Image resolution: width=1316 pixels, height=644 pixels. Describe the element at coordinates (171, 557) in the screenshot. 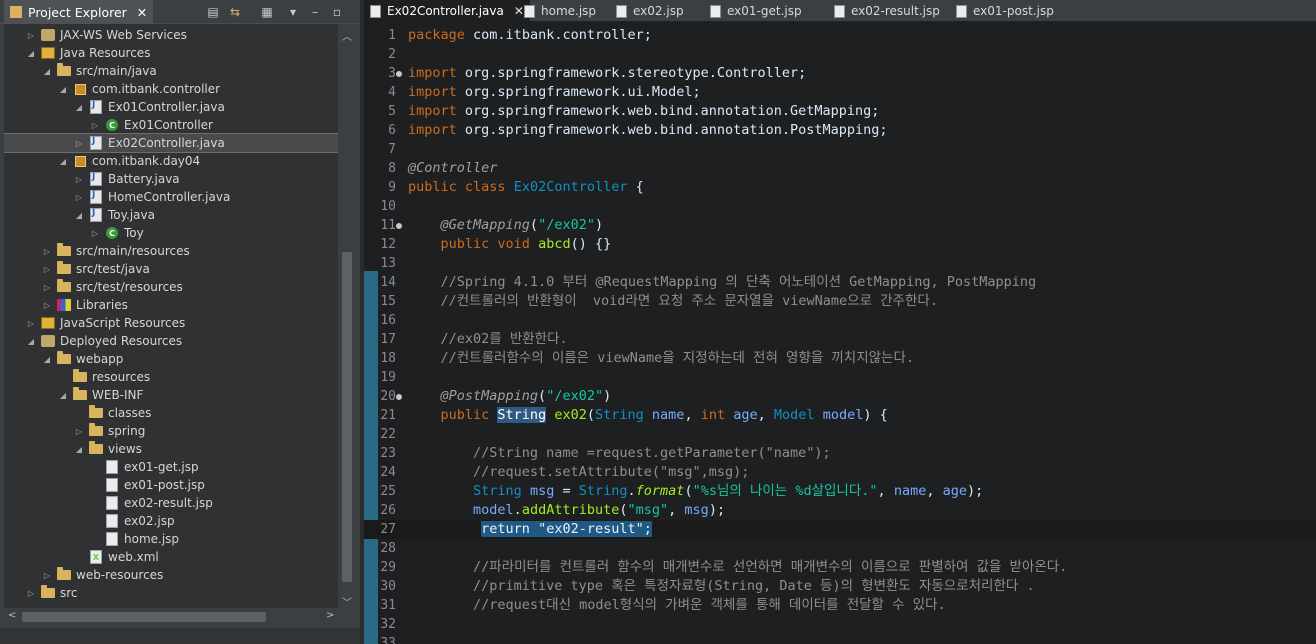

I see `tree-item: Xweb.xml` at that location.